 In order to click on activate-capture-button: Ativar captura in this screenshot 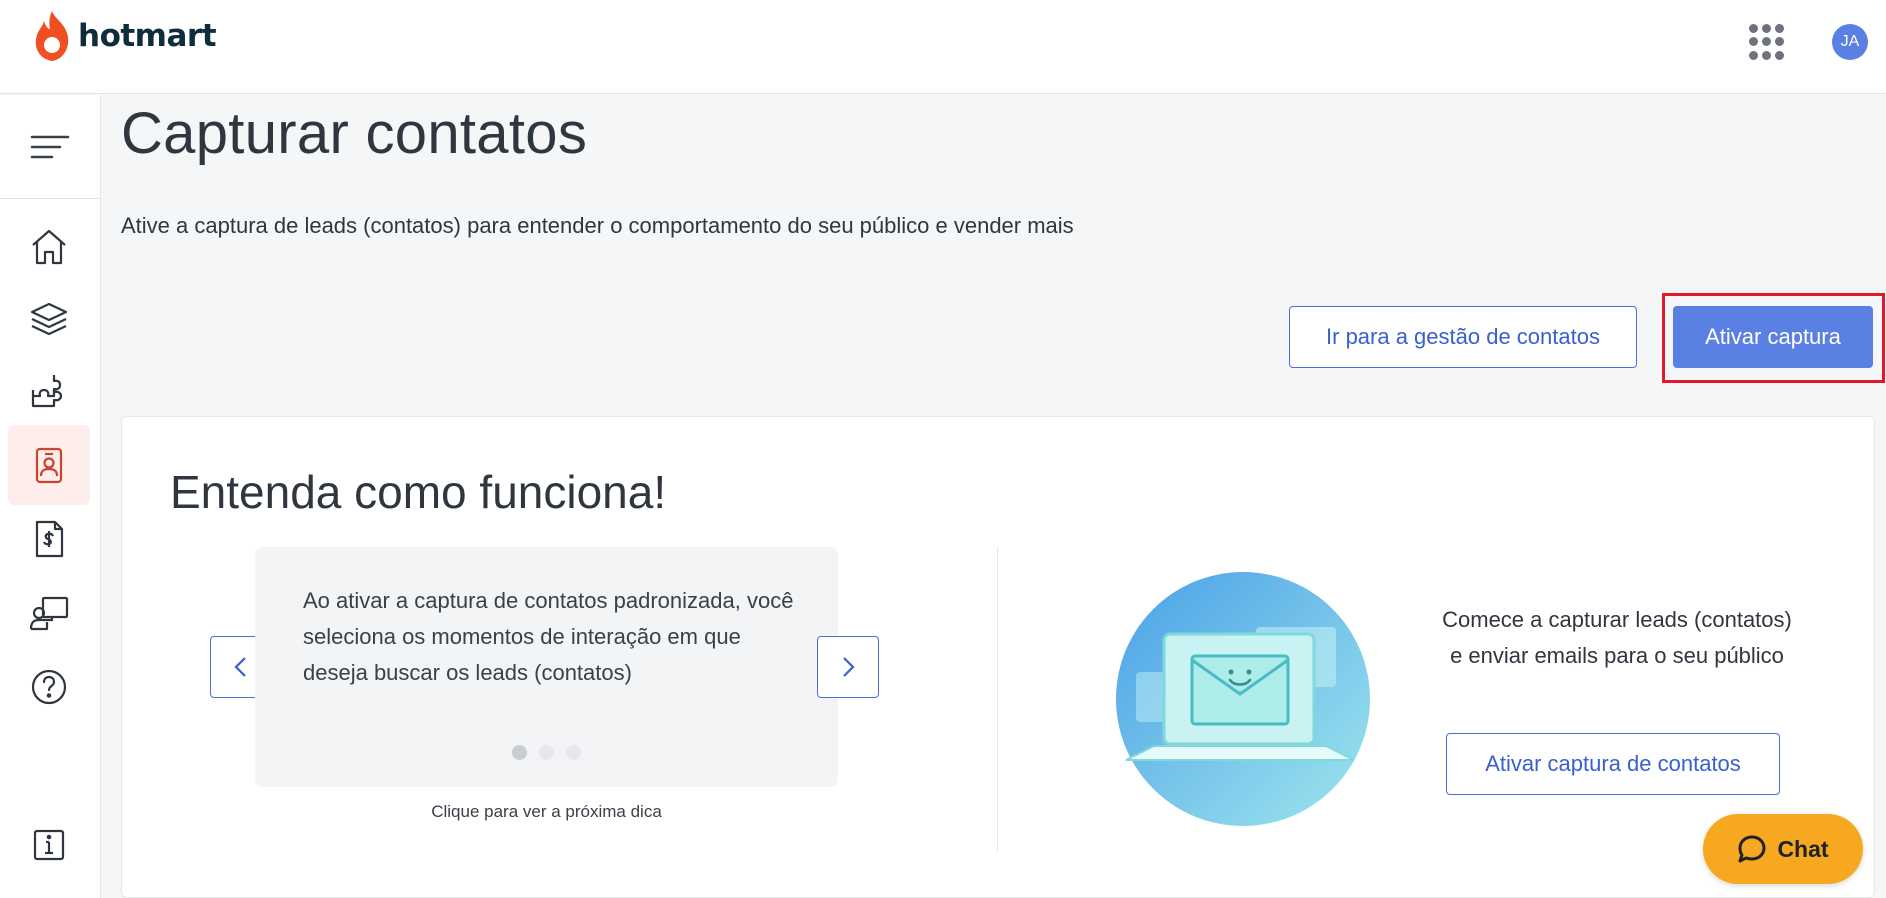, I will do `click(1773, 337)`.